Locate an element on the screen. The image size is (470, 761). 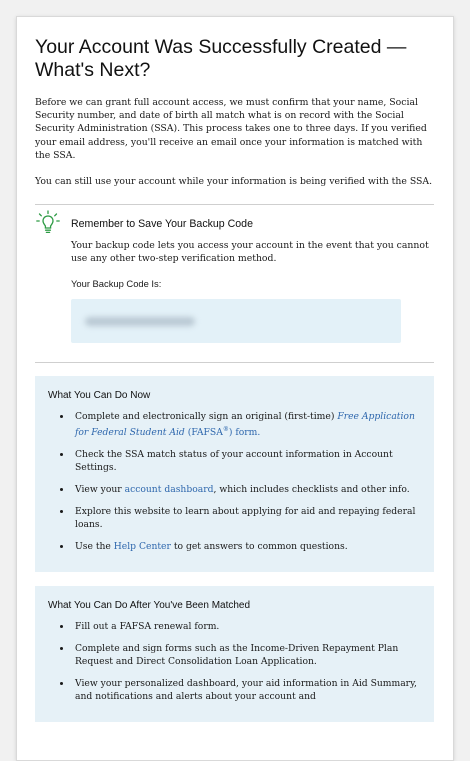
backup-code-label: Your Backup Code Is: is located at coordinates (116, 283).